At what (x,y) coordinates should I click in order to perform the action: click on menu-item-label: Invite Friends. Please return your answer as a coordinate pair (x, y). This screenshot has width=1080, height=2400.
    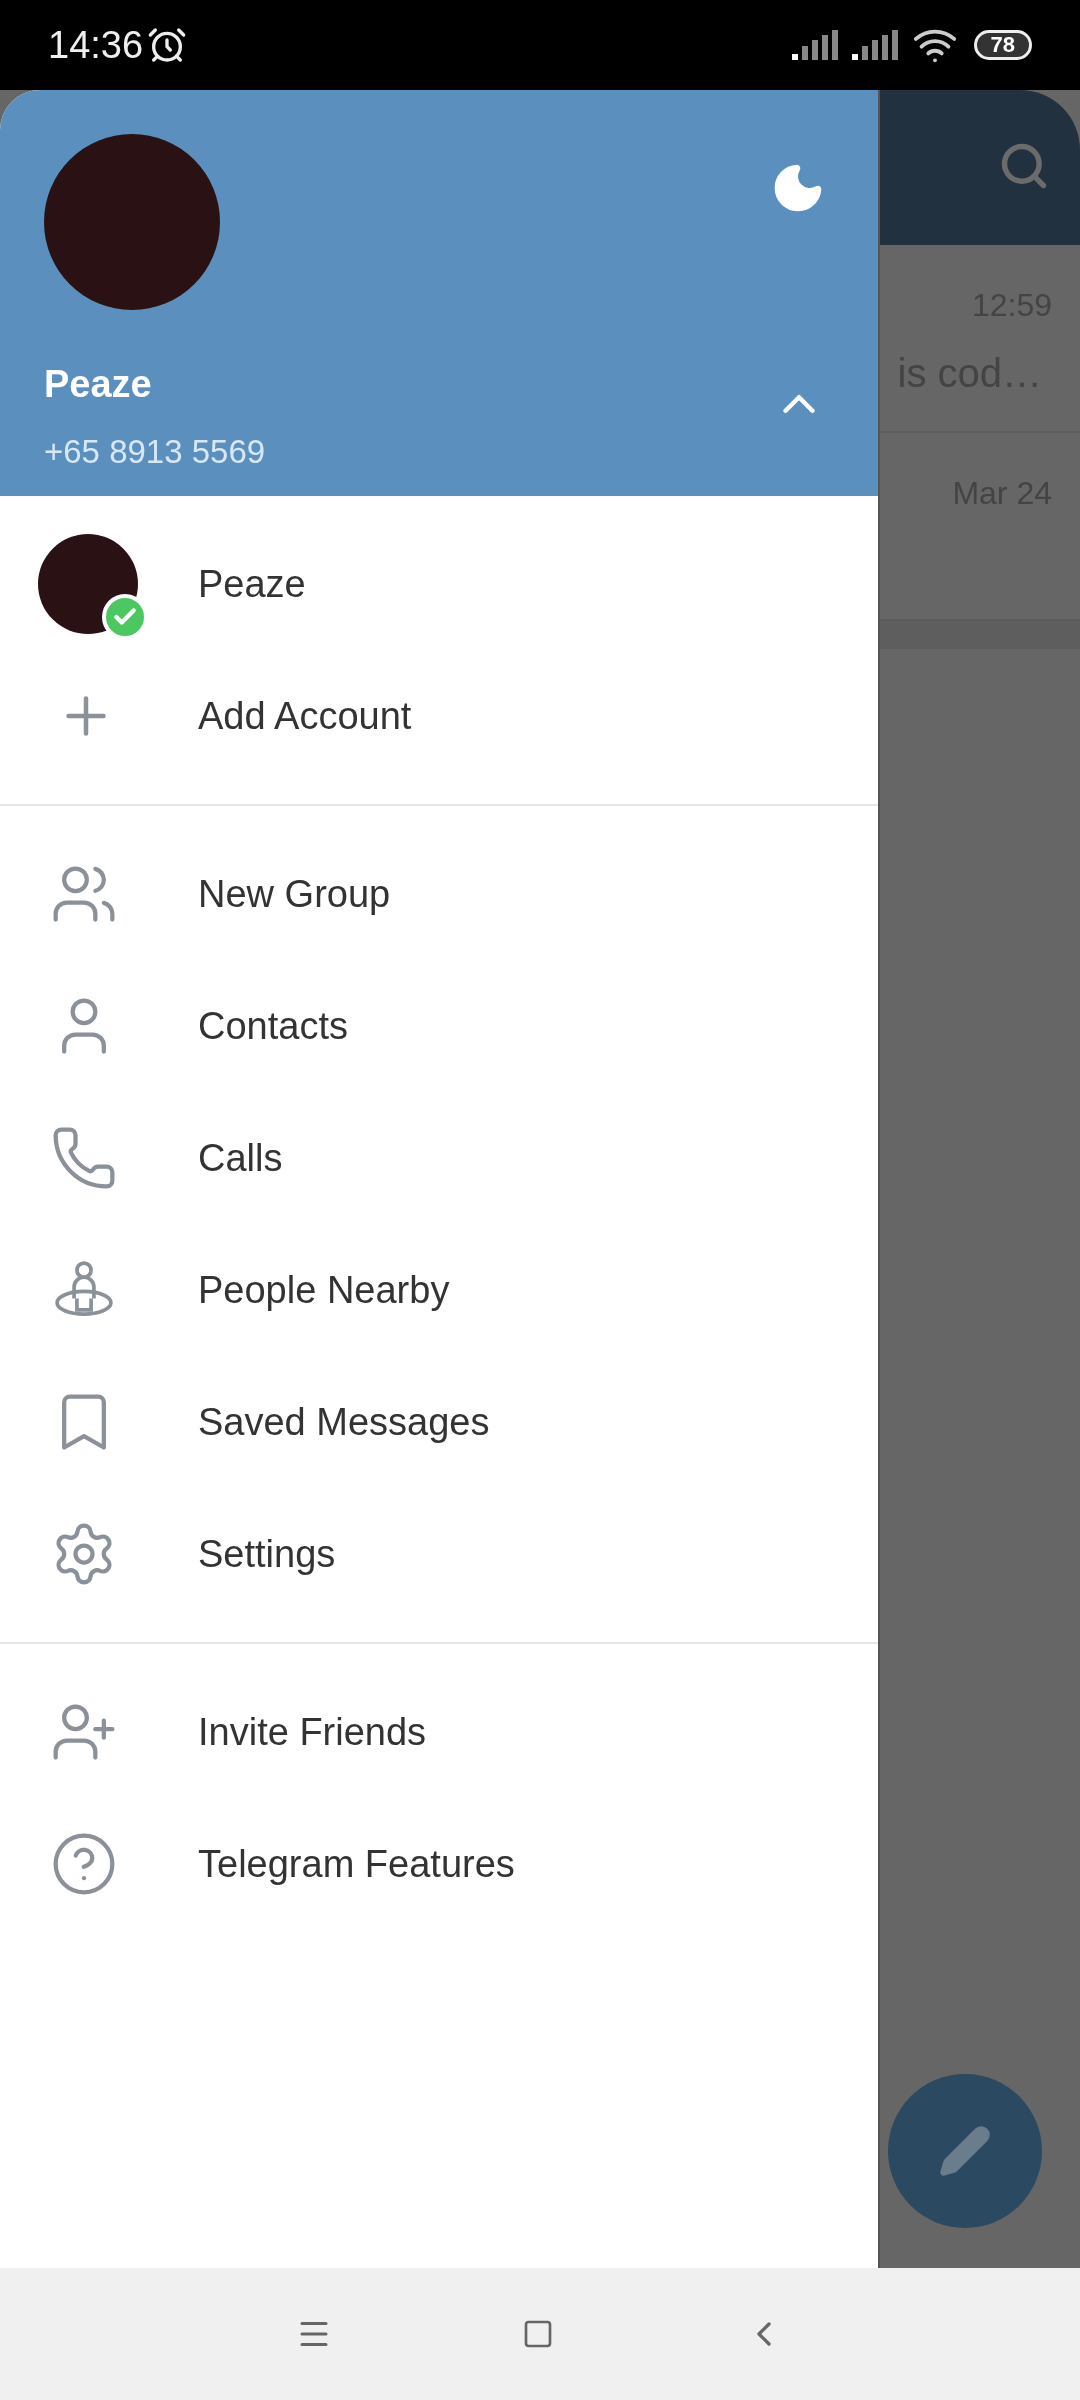
    Looking at the image, I should click on (312, 1732).